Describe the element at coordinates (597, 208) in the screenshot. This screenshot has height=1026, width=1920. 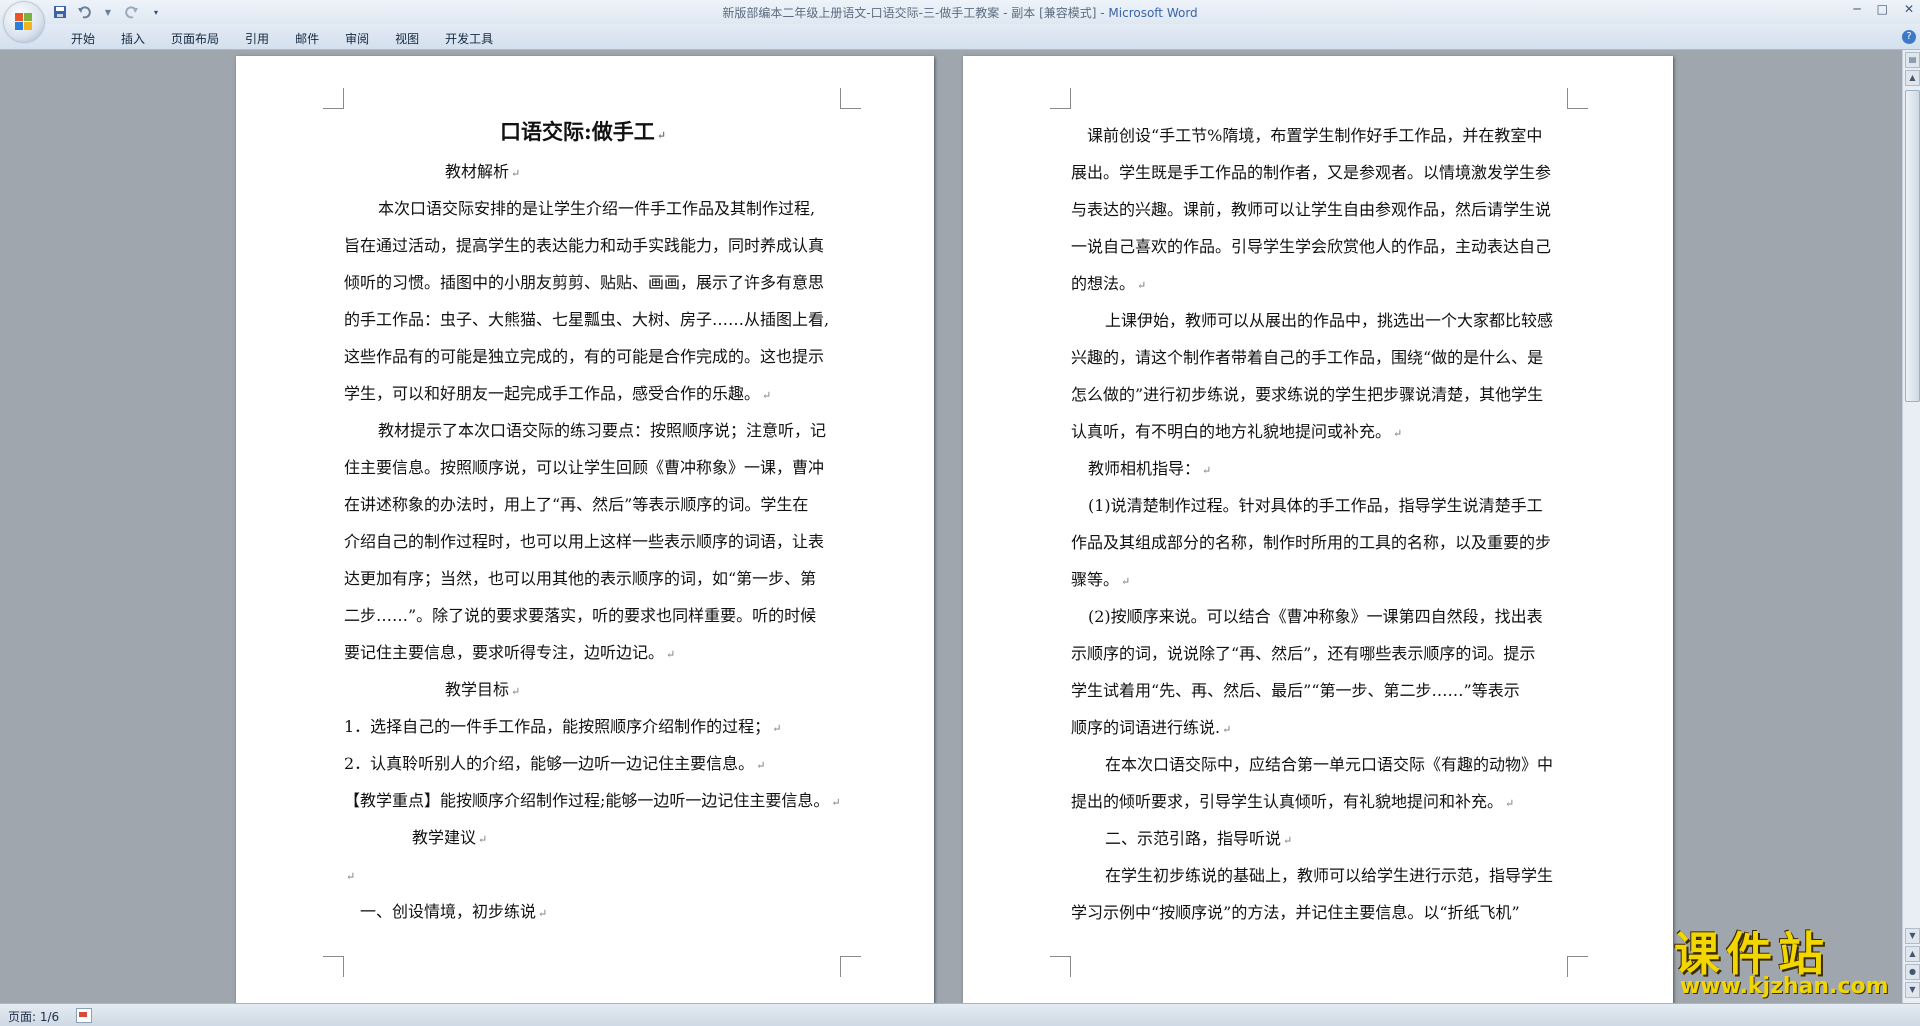
I see `paragraph-line: 本次口语交际安排的是让学生介绍一件手工作品及其制作过程,` at that location.